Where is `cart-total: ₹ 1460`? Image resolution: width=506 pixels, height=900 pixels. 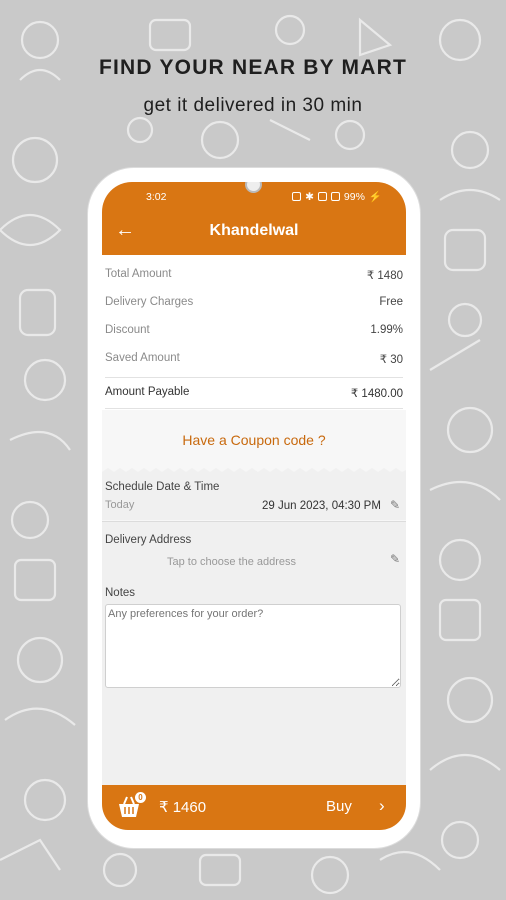 cart-total: ₹ 1460 is located at coordinates (183, 807).